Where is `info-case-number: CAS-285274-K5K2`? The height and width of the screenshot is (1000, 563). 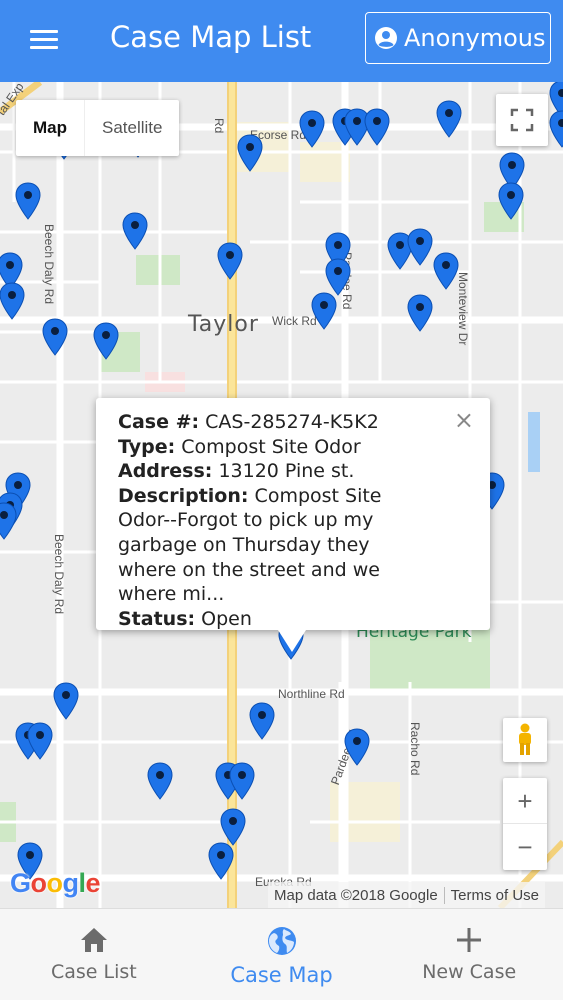 info-case-number: CAS-285274-K5K2 is located at coordinates (292, 422).